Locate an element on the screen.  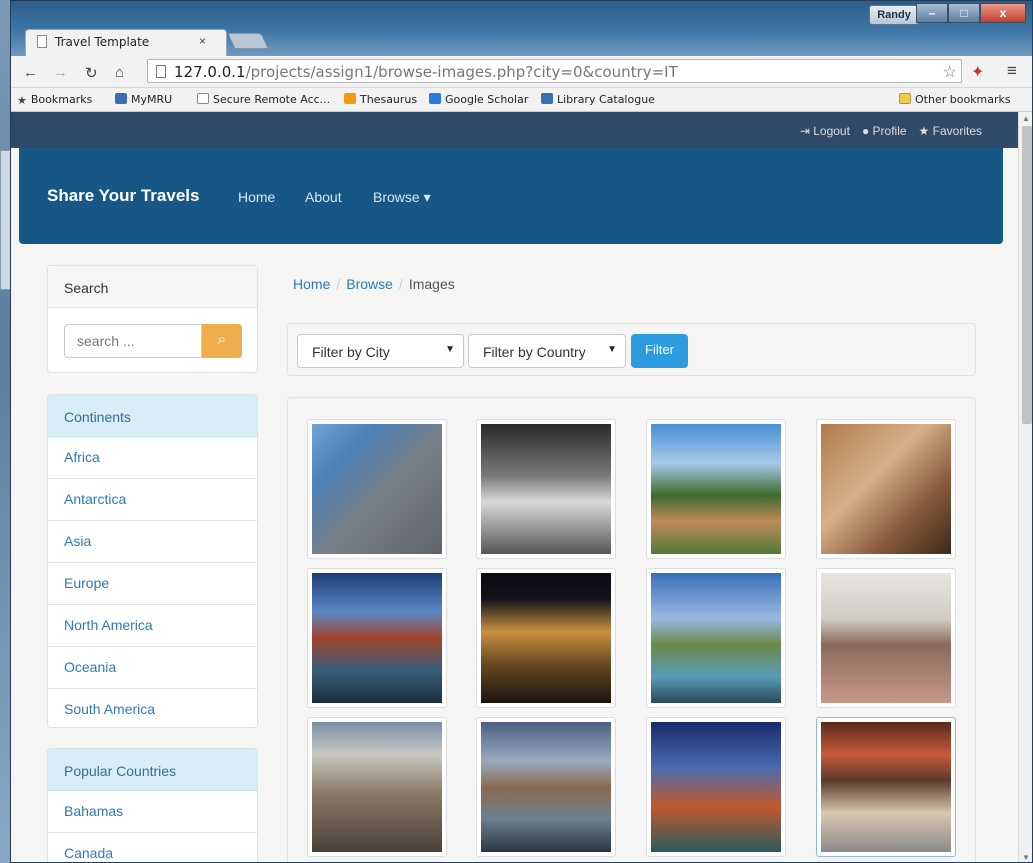
continent-oceania: Oceania is located at coordinates (152, 668).